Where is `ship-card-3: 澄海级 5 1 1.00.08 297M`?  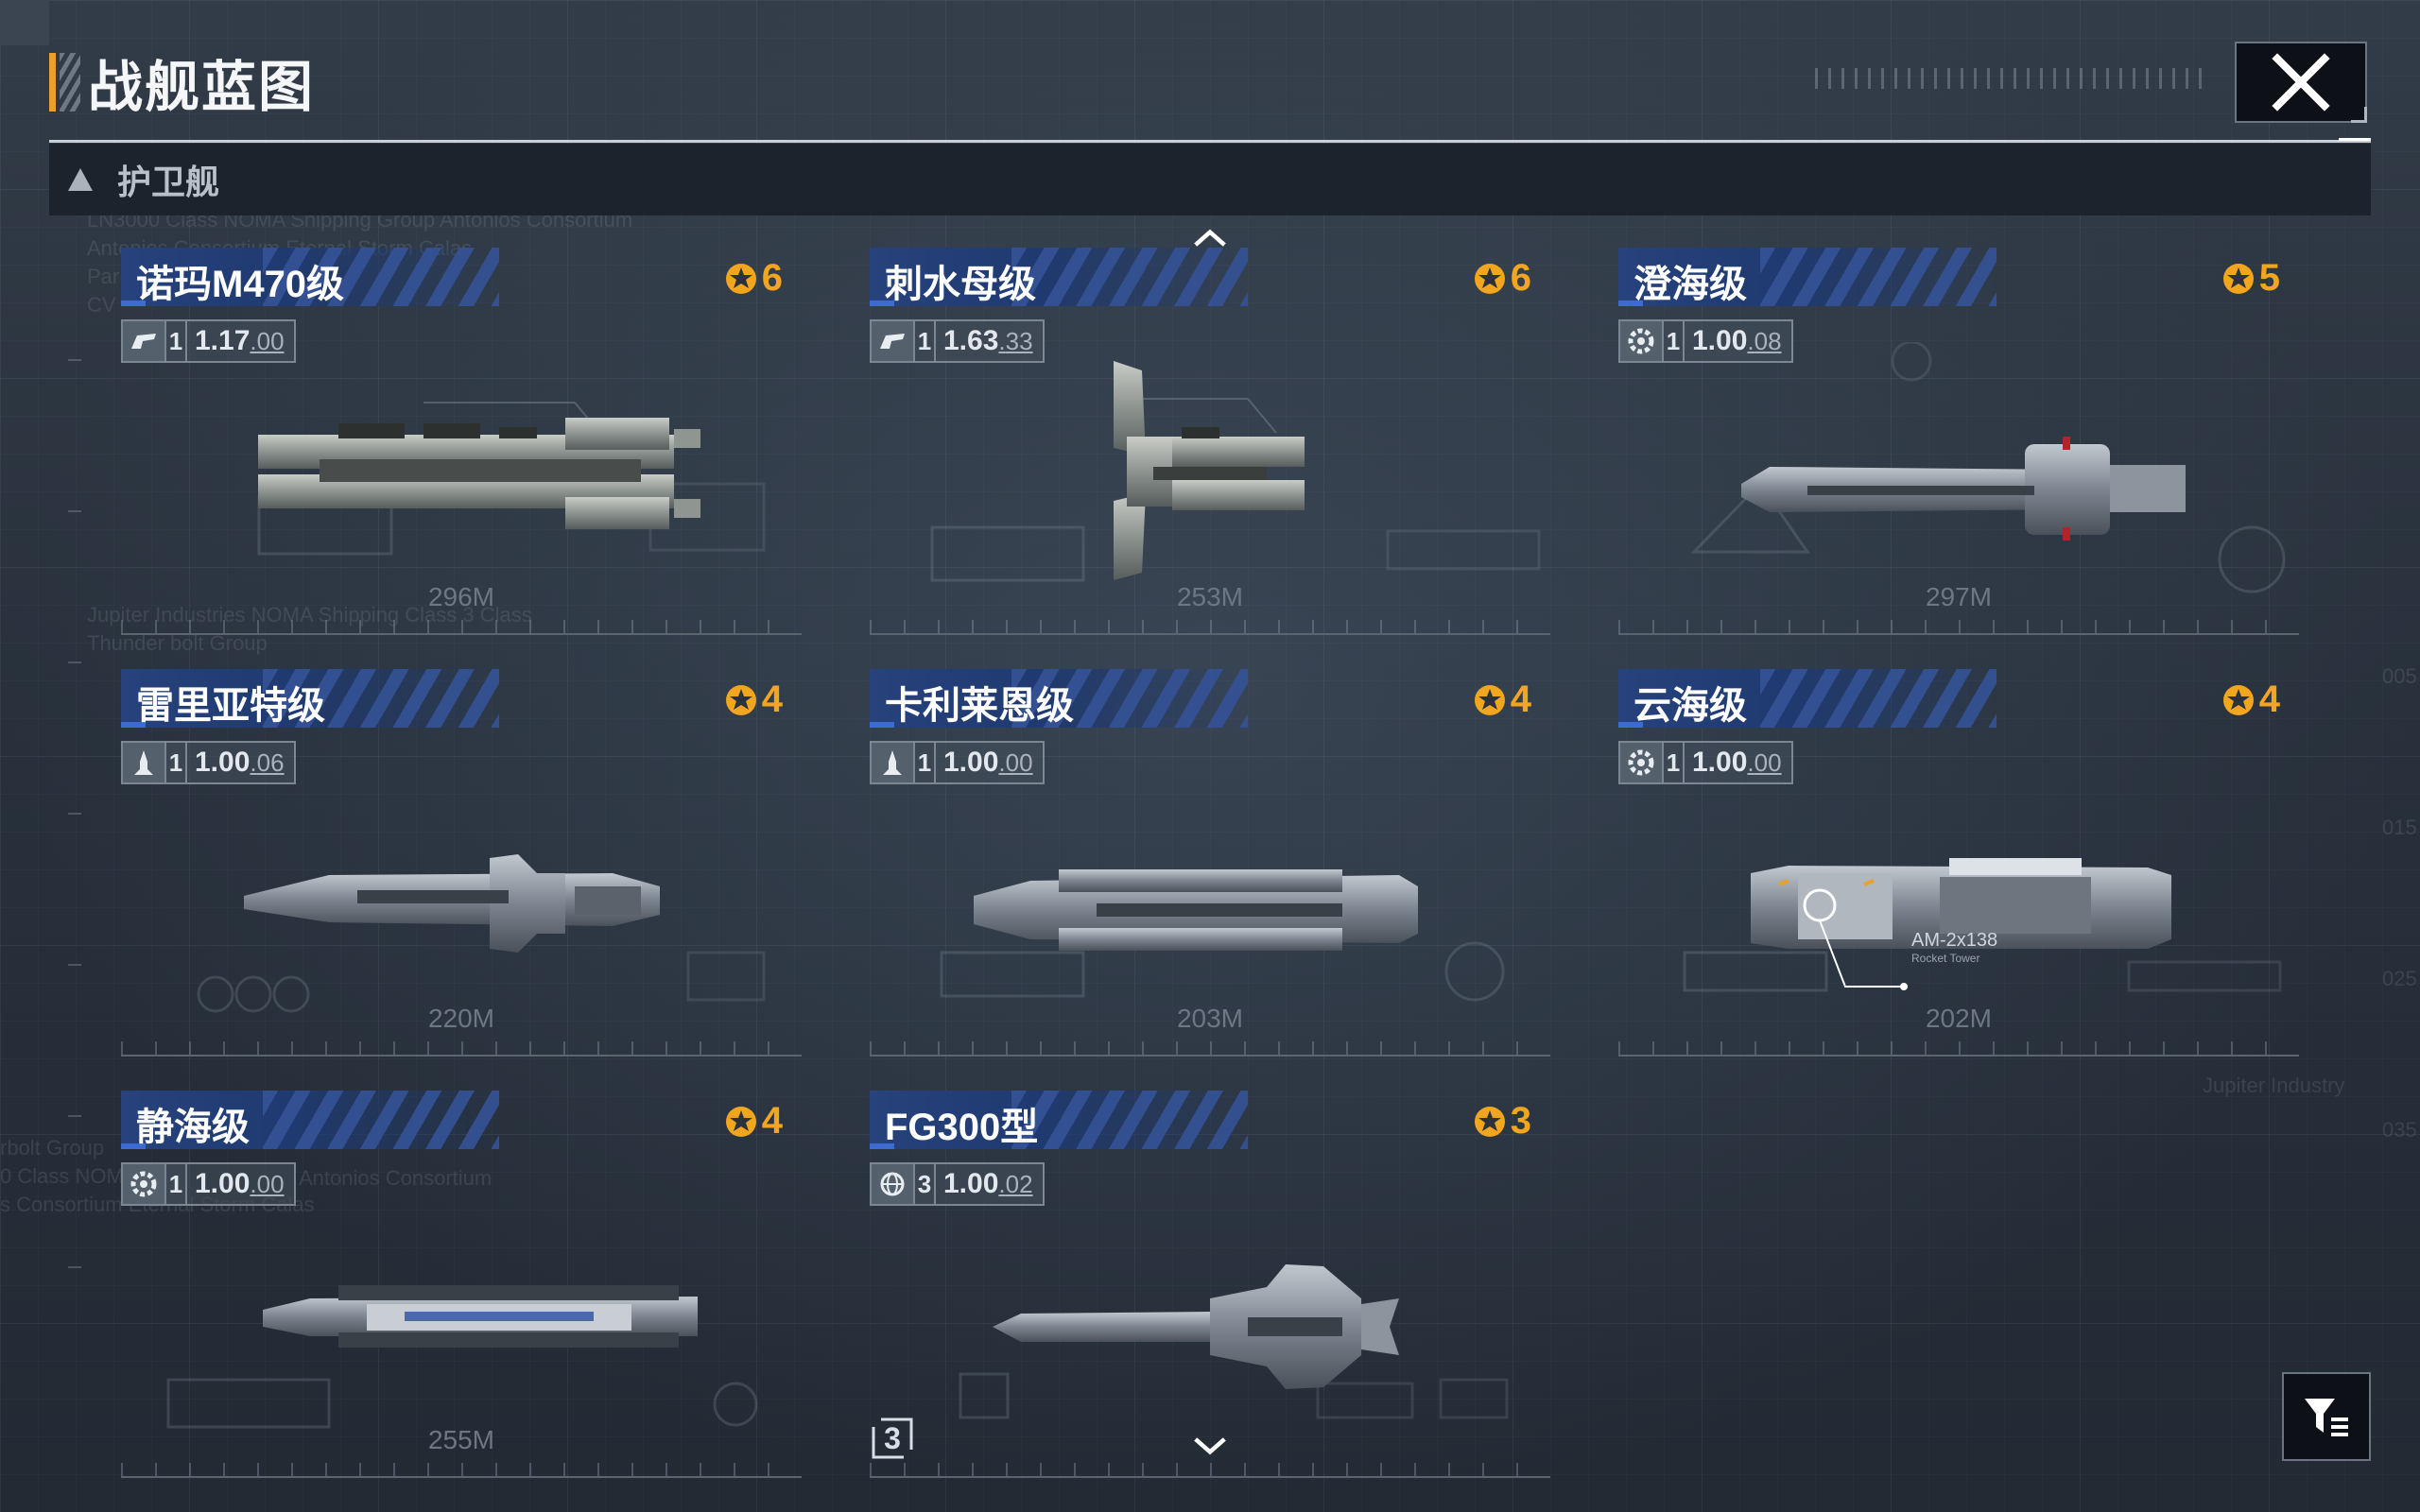
ship-card-3: 澄海级 5 1 1.00.08 297M is located at coordinates (1958, 441).